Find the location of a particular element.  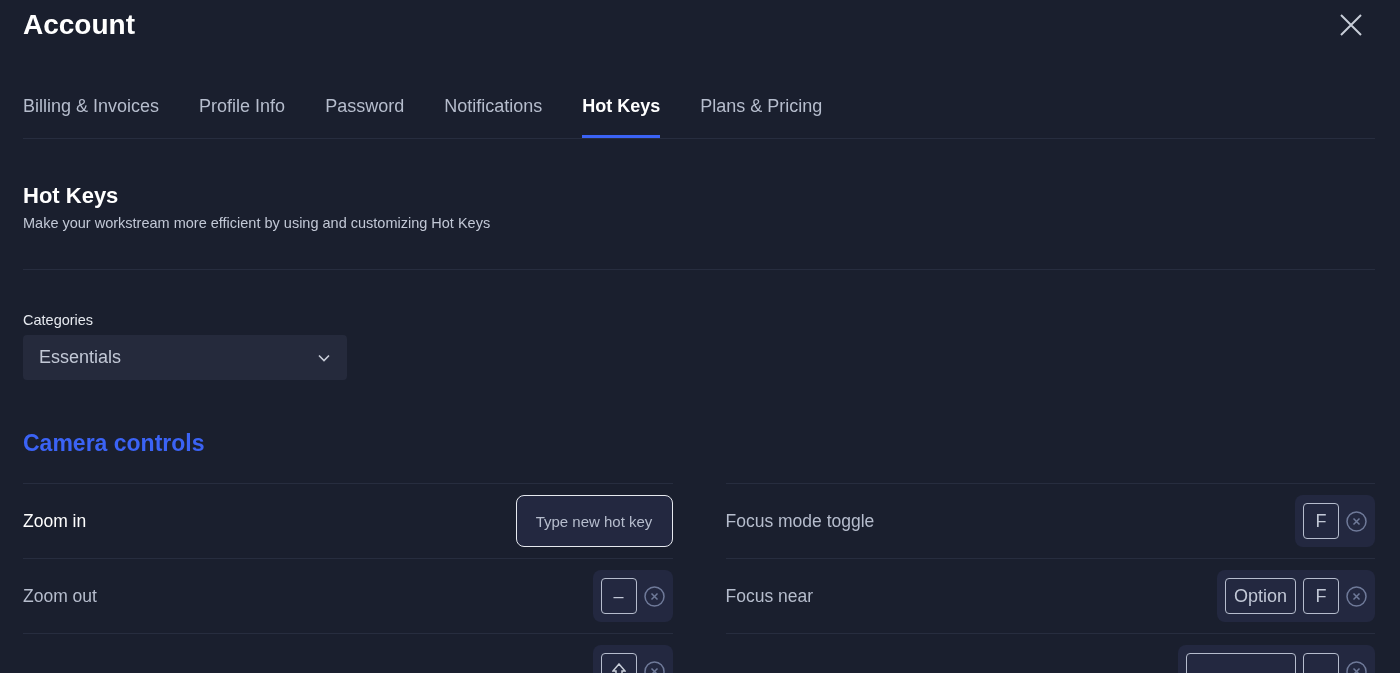

section-description: Make your workstream more efficient by using and customizing Hot Keys is located at coordinates (257, 223).